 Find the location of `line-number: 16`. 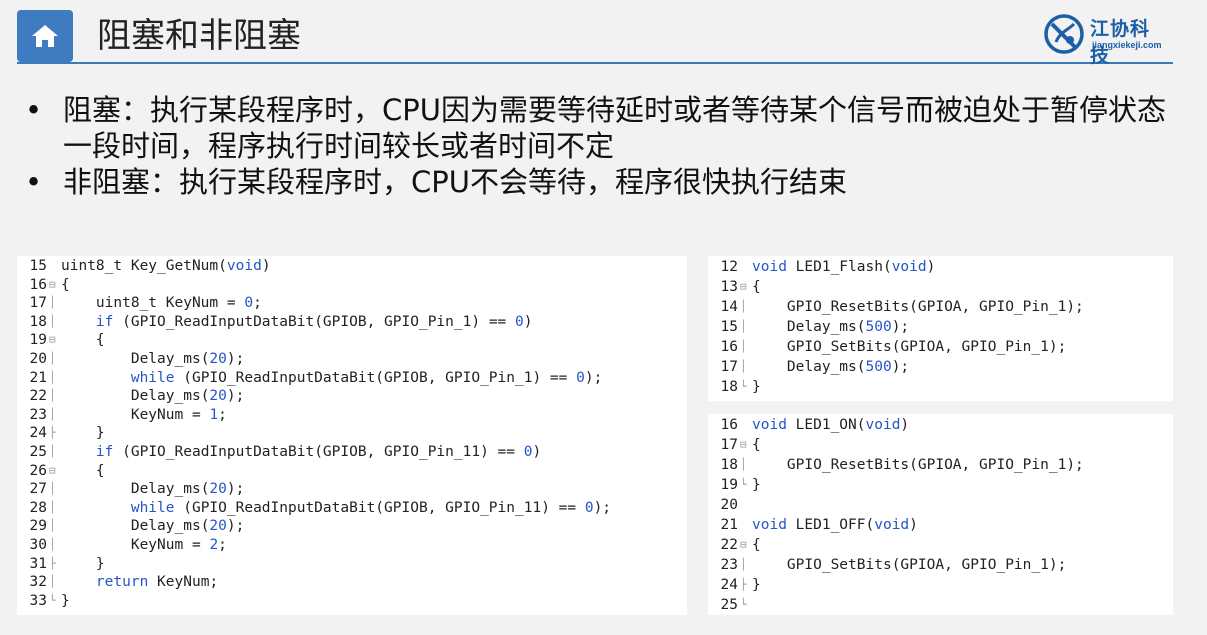

line-number: 16 is located at coordinates (38, 284).